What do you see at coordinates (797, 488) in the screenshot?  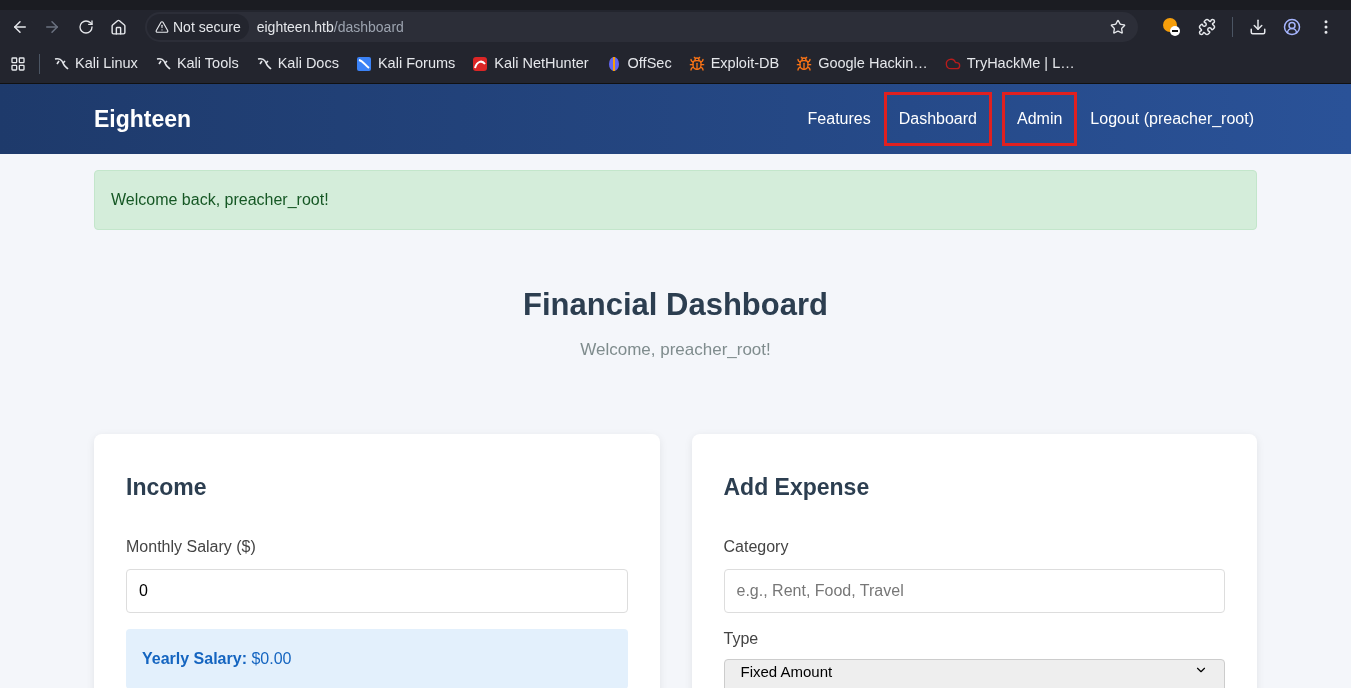 I see `card-title: Add Expense` at bounding box center [797, 488].